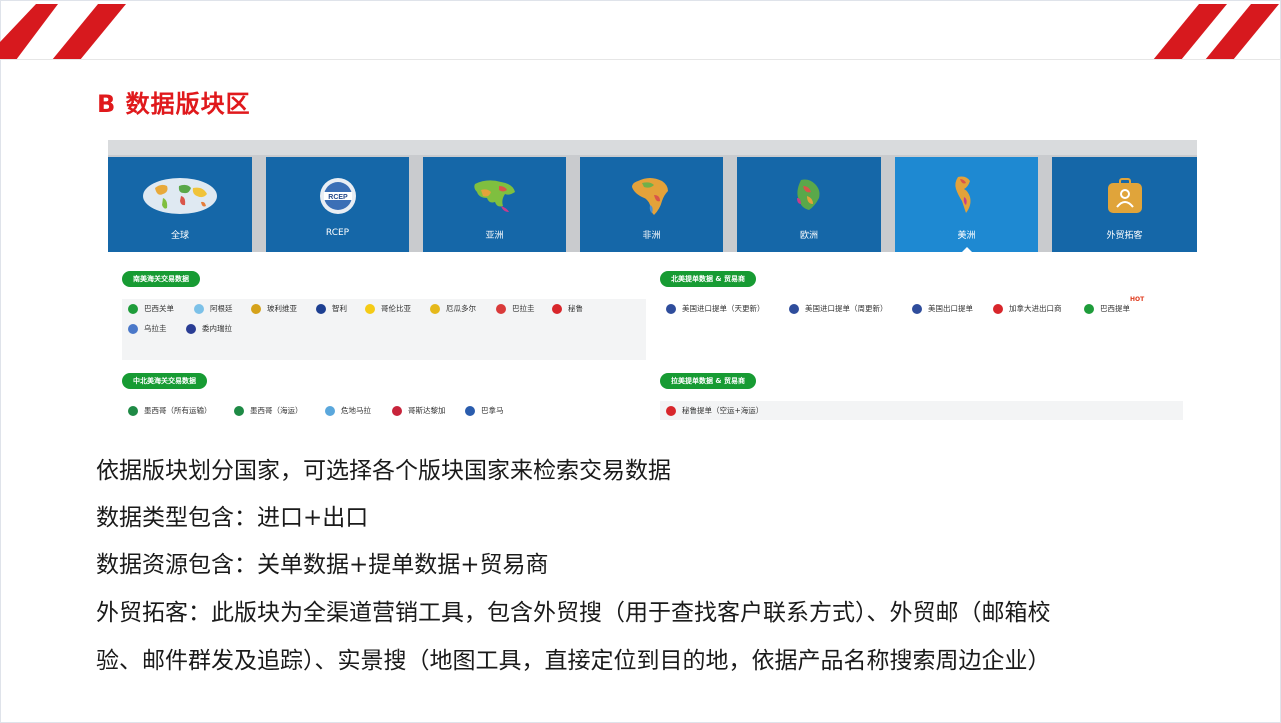  What do you see at coordinates (383, 471) in the screenshot?
I see `paragraph-1: 依据版块划分国家，可选择各个版块国家来检索交易数据` at bounding box center [383, 471].